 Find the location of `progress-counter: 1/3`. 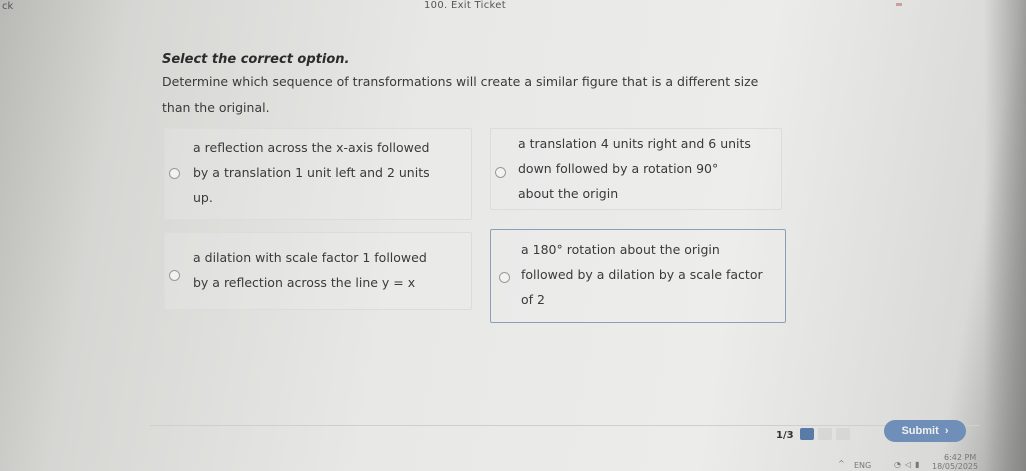

progress-counter: 1/3 is located at coordinates (785, 435).